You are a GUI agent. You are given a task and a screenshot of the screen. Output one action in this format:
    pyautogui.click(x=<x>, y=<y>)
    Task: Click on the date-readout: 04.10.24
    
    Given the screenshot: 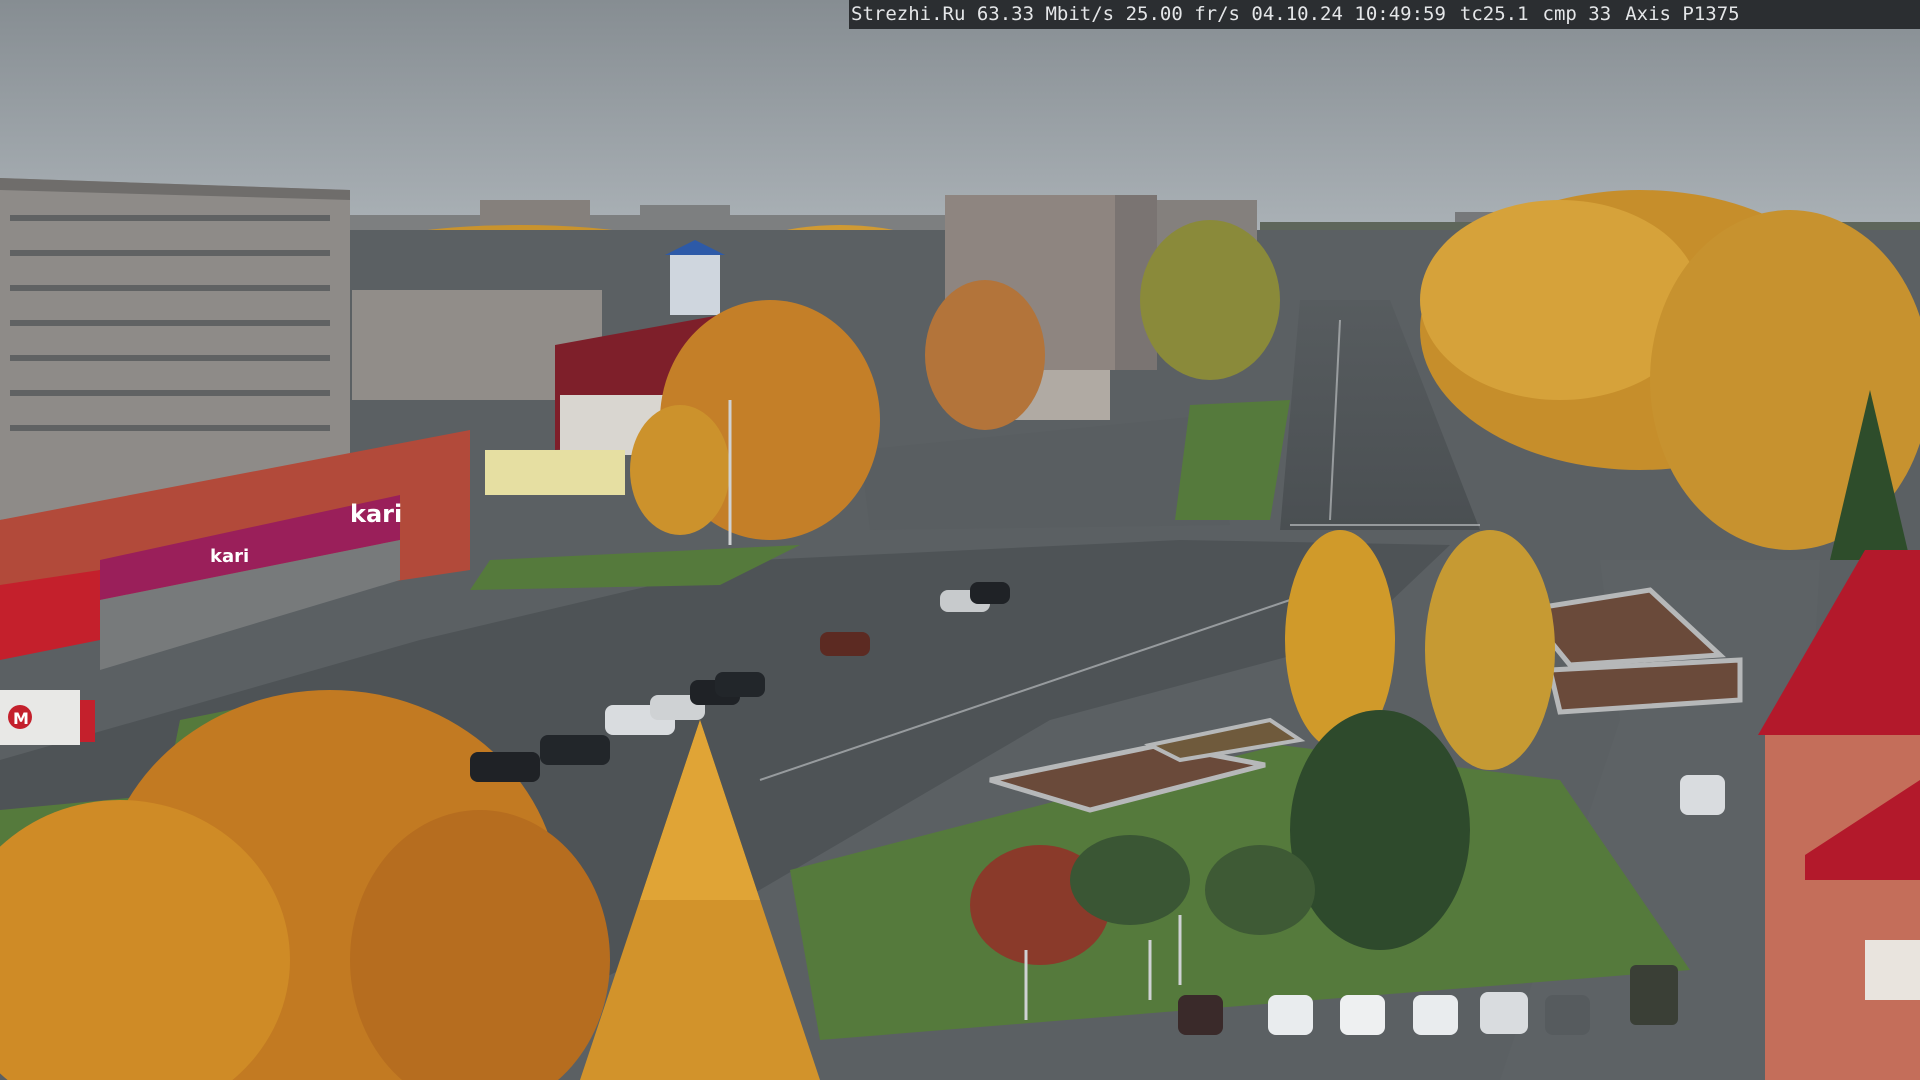 What is the action you would take?
    pyautogui.click(x=1297, y=14)
    